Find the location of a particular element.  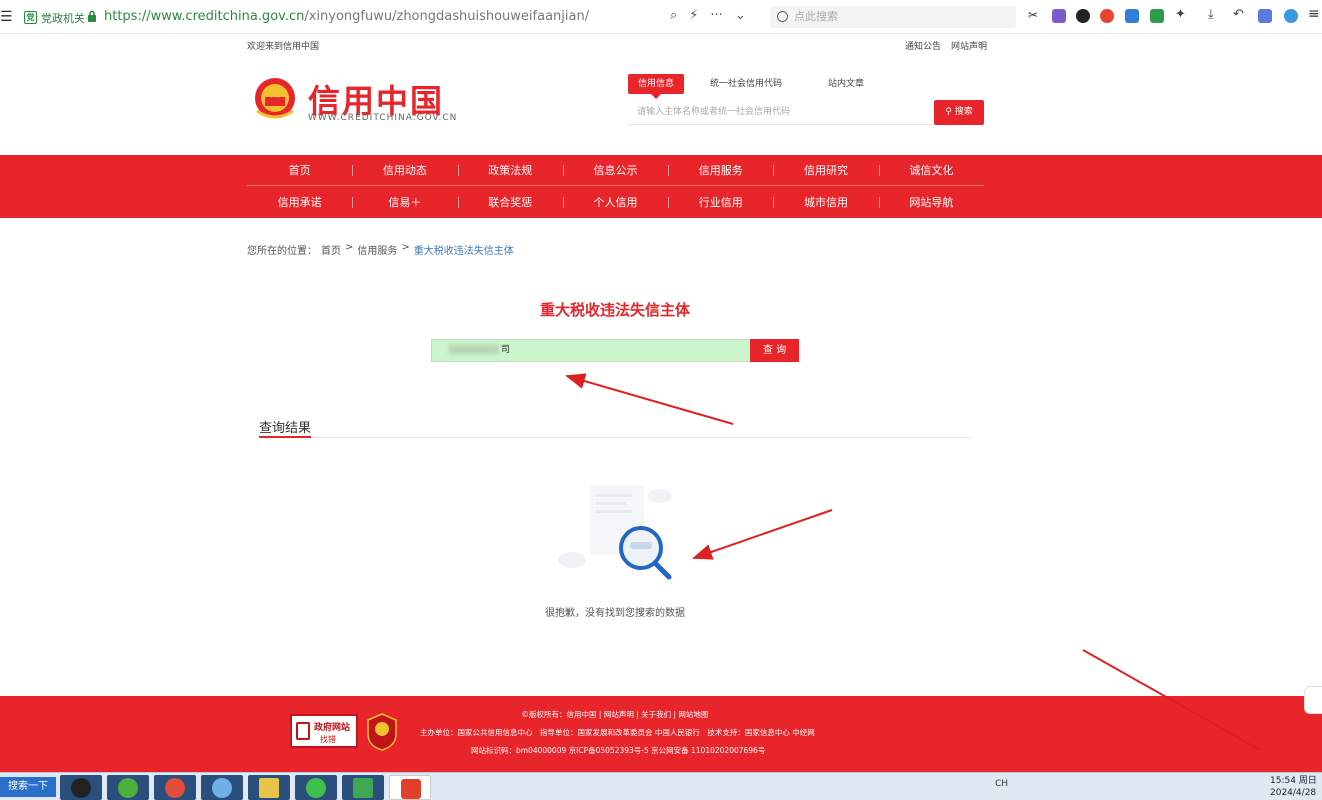

folder-icon is located at coordinates (269, 788).